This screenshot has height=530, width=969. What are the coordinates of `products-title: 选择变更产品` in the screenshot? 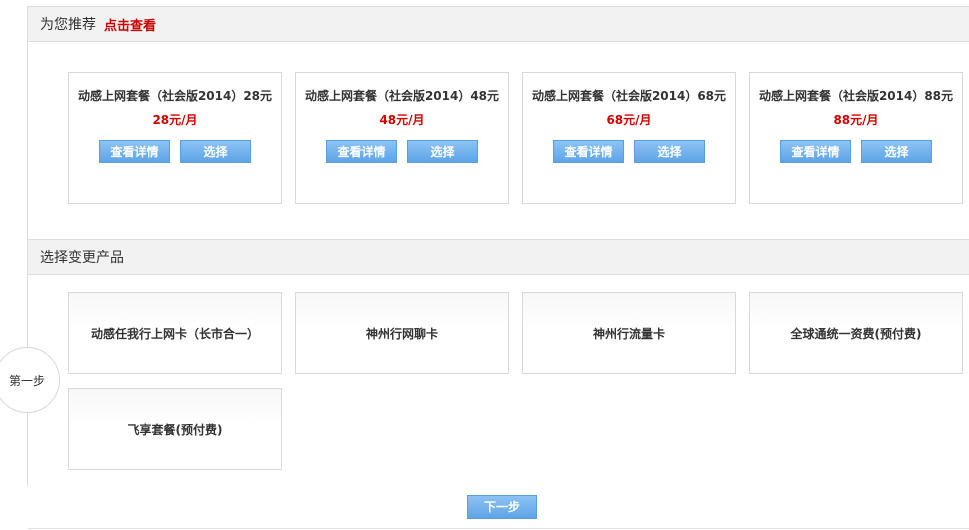 It's located at (82, 258).